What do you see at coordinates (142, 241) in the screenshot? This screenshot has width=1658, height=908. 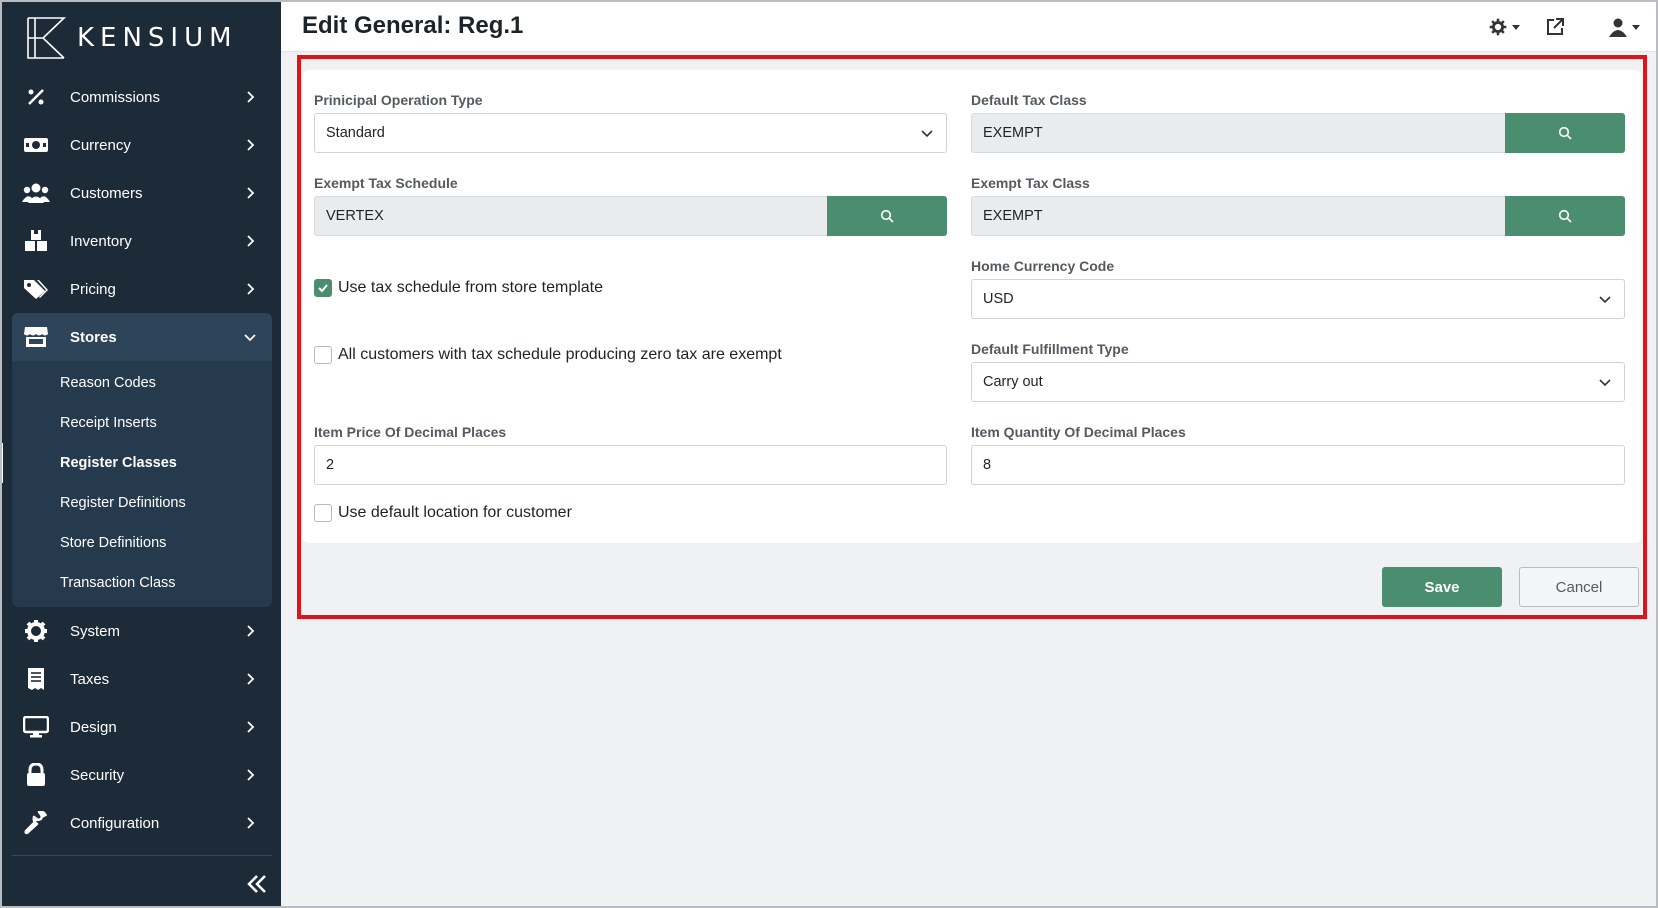 I see `sidebar-item-inventory: Inventory` at bounding box center [142, 241].